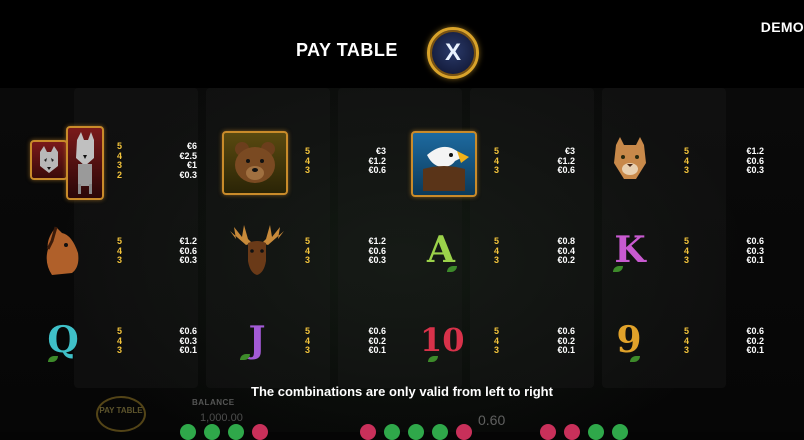  Describe the element at coordinates (255, 163) in the screenshot. I see `bear-icon` at that location.